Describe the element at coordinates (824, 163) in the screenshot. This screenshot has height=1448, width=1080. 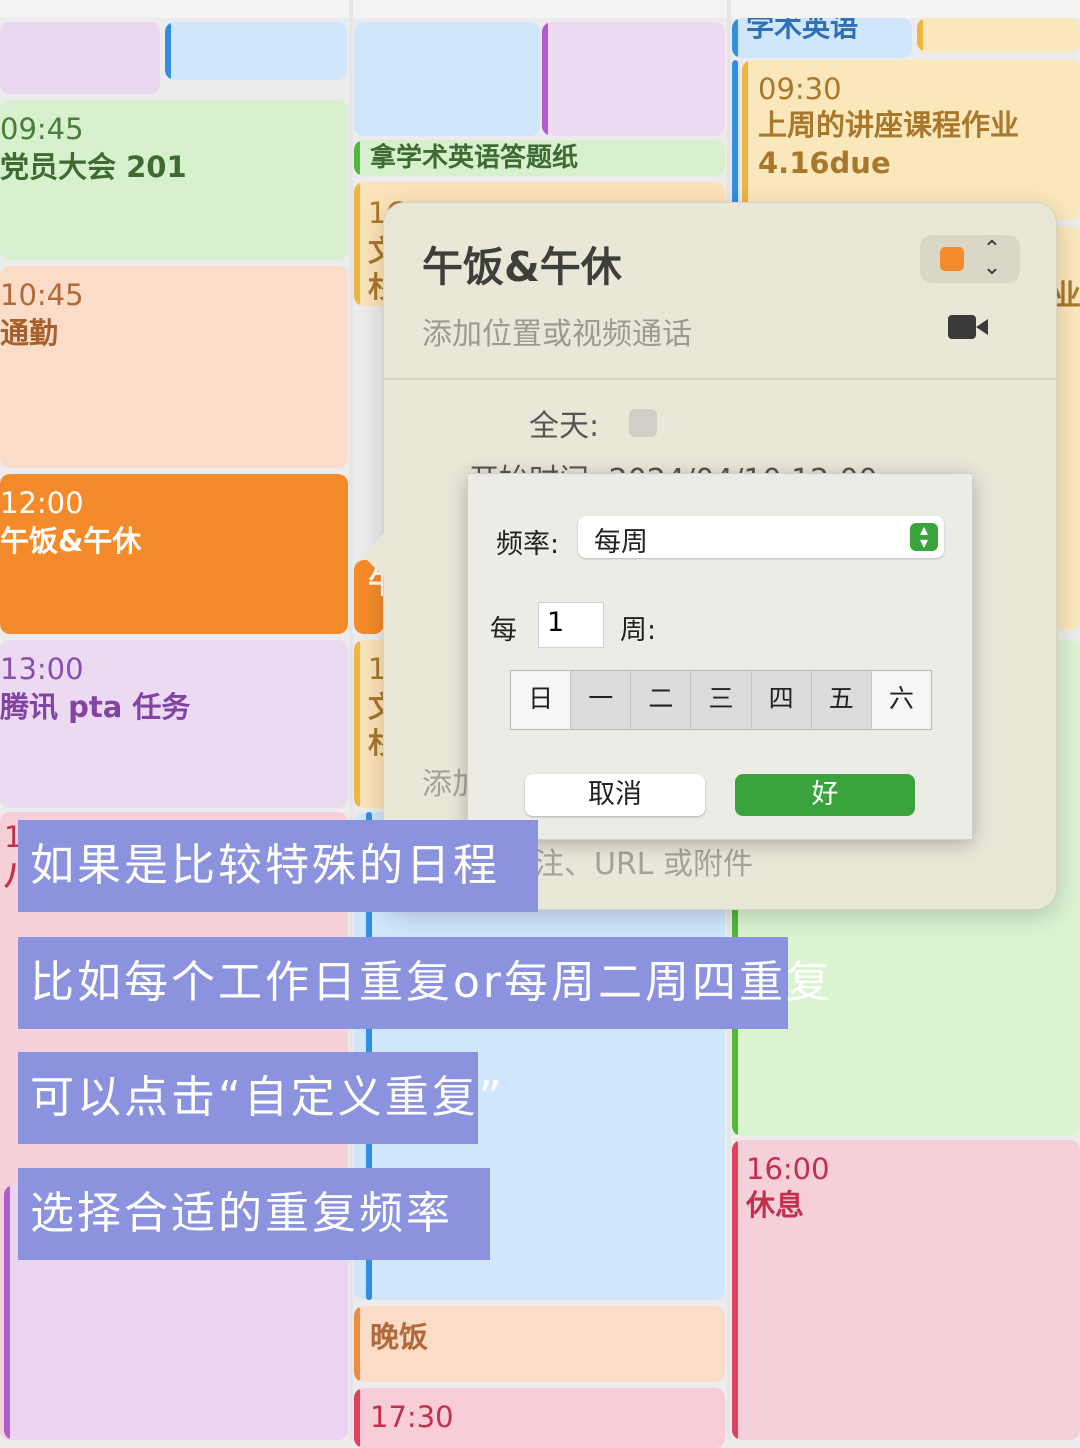
I see `event-title: 4.16due` at that location.